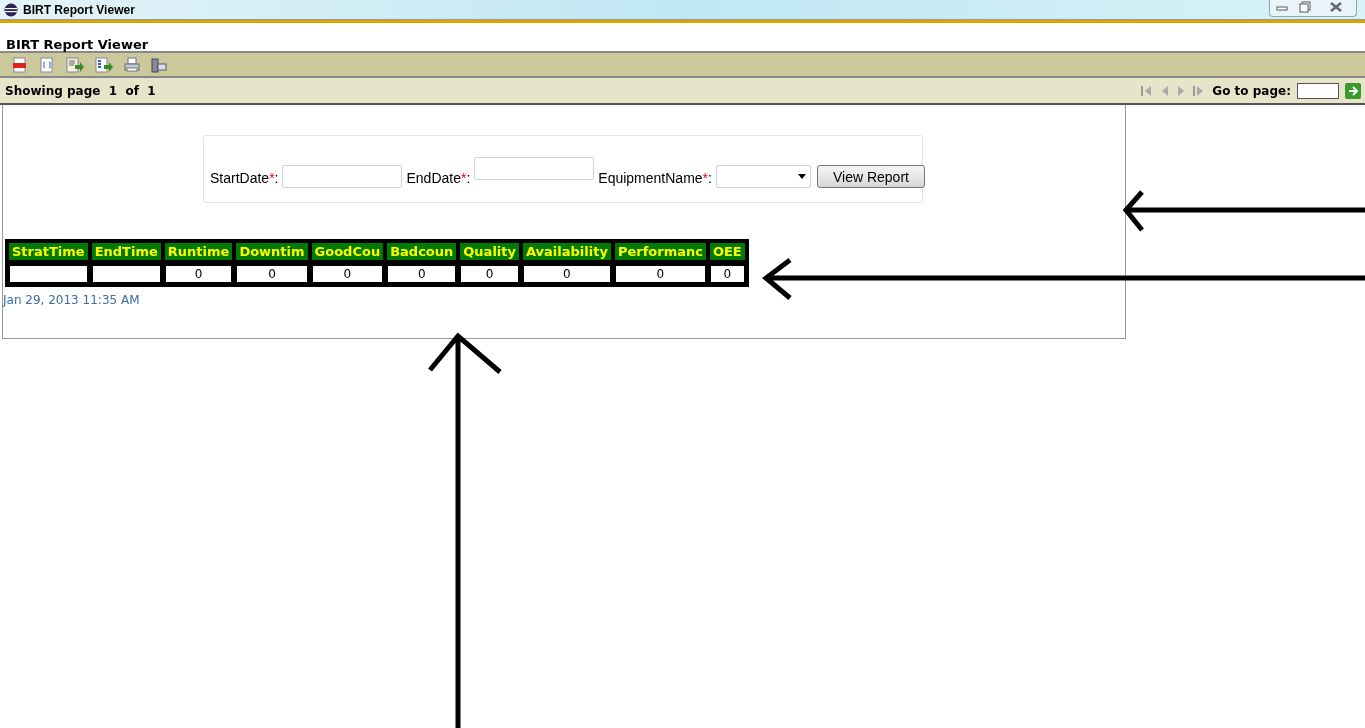  I want to click on column-header: Downtim, so click(272, 252).